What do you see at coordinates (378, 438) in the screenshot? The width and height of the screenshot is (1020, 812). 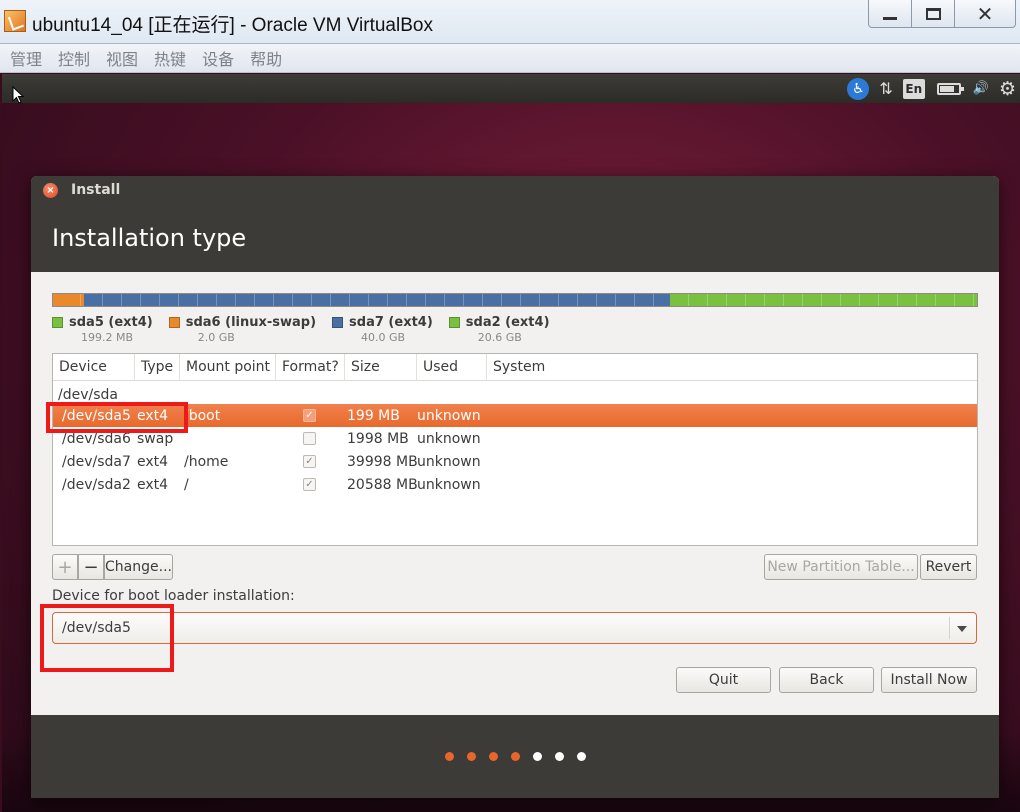 I see `cell-size: 1998 MB` at bounding box center [378, 438].